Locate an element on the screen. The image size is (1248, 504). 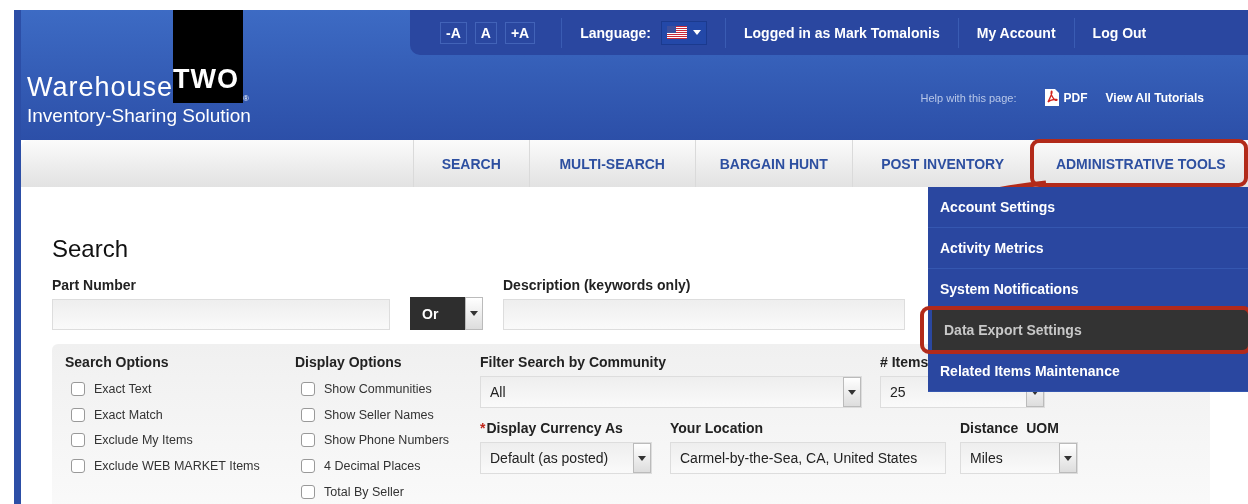
field-label: Description (keywords only) is located at coordinates (597, 285).